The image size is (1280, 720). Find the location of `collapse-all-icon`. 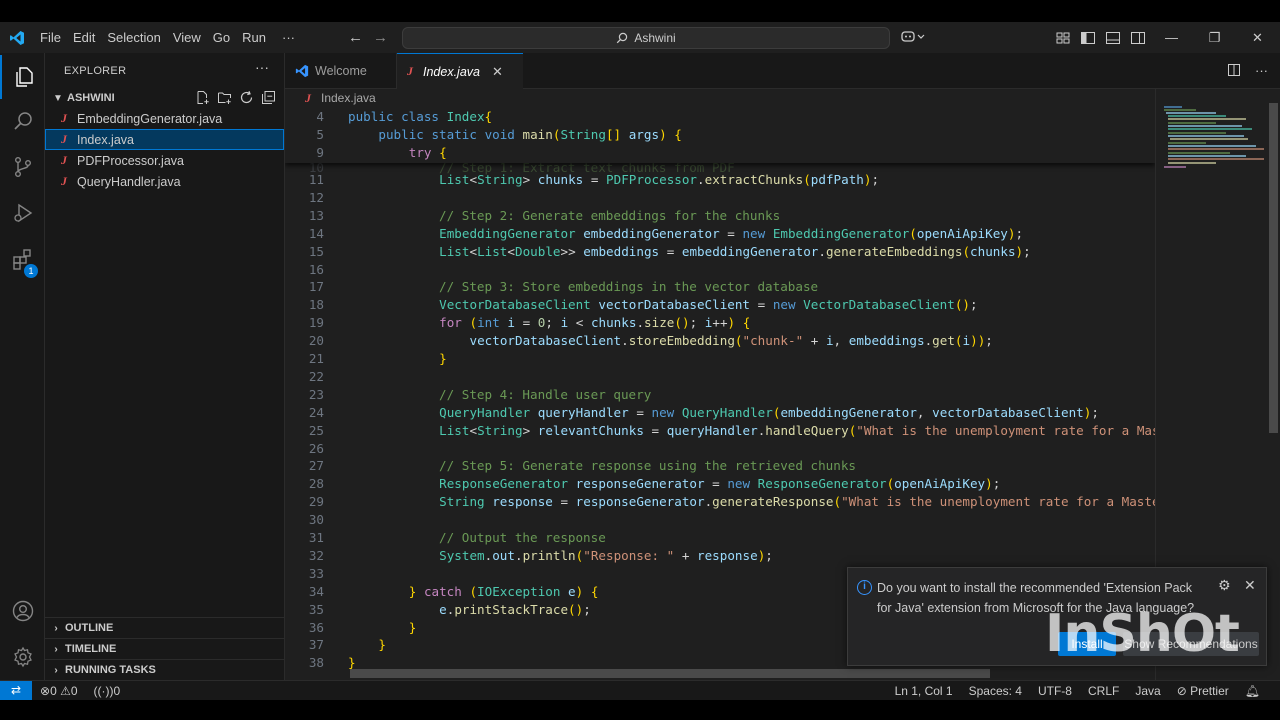

collapse-all-icon is located at coordinates (268, 97).